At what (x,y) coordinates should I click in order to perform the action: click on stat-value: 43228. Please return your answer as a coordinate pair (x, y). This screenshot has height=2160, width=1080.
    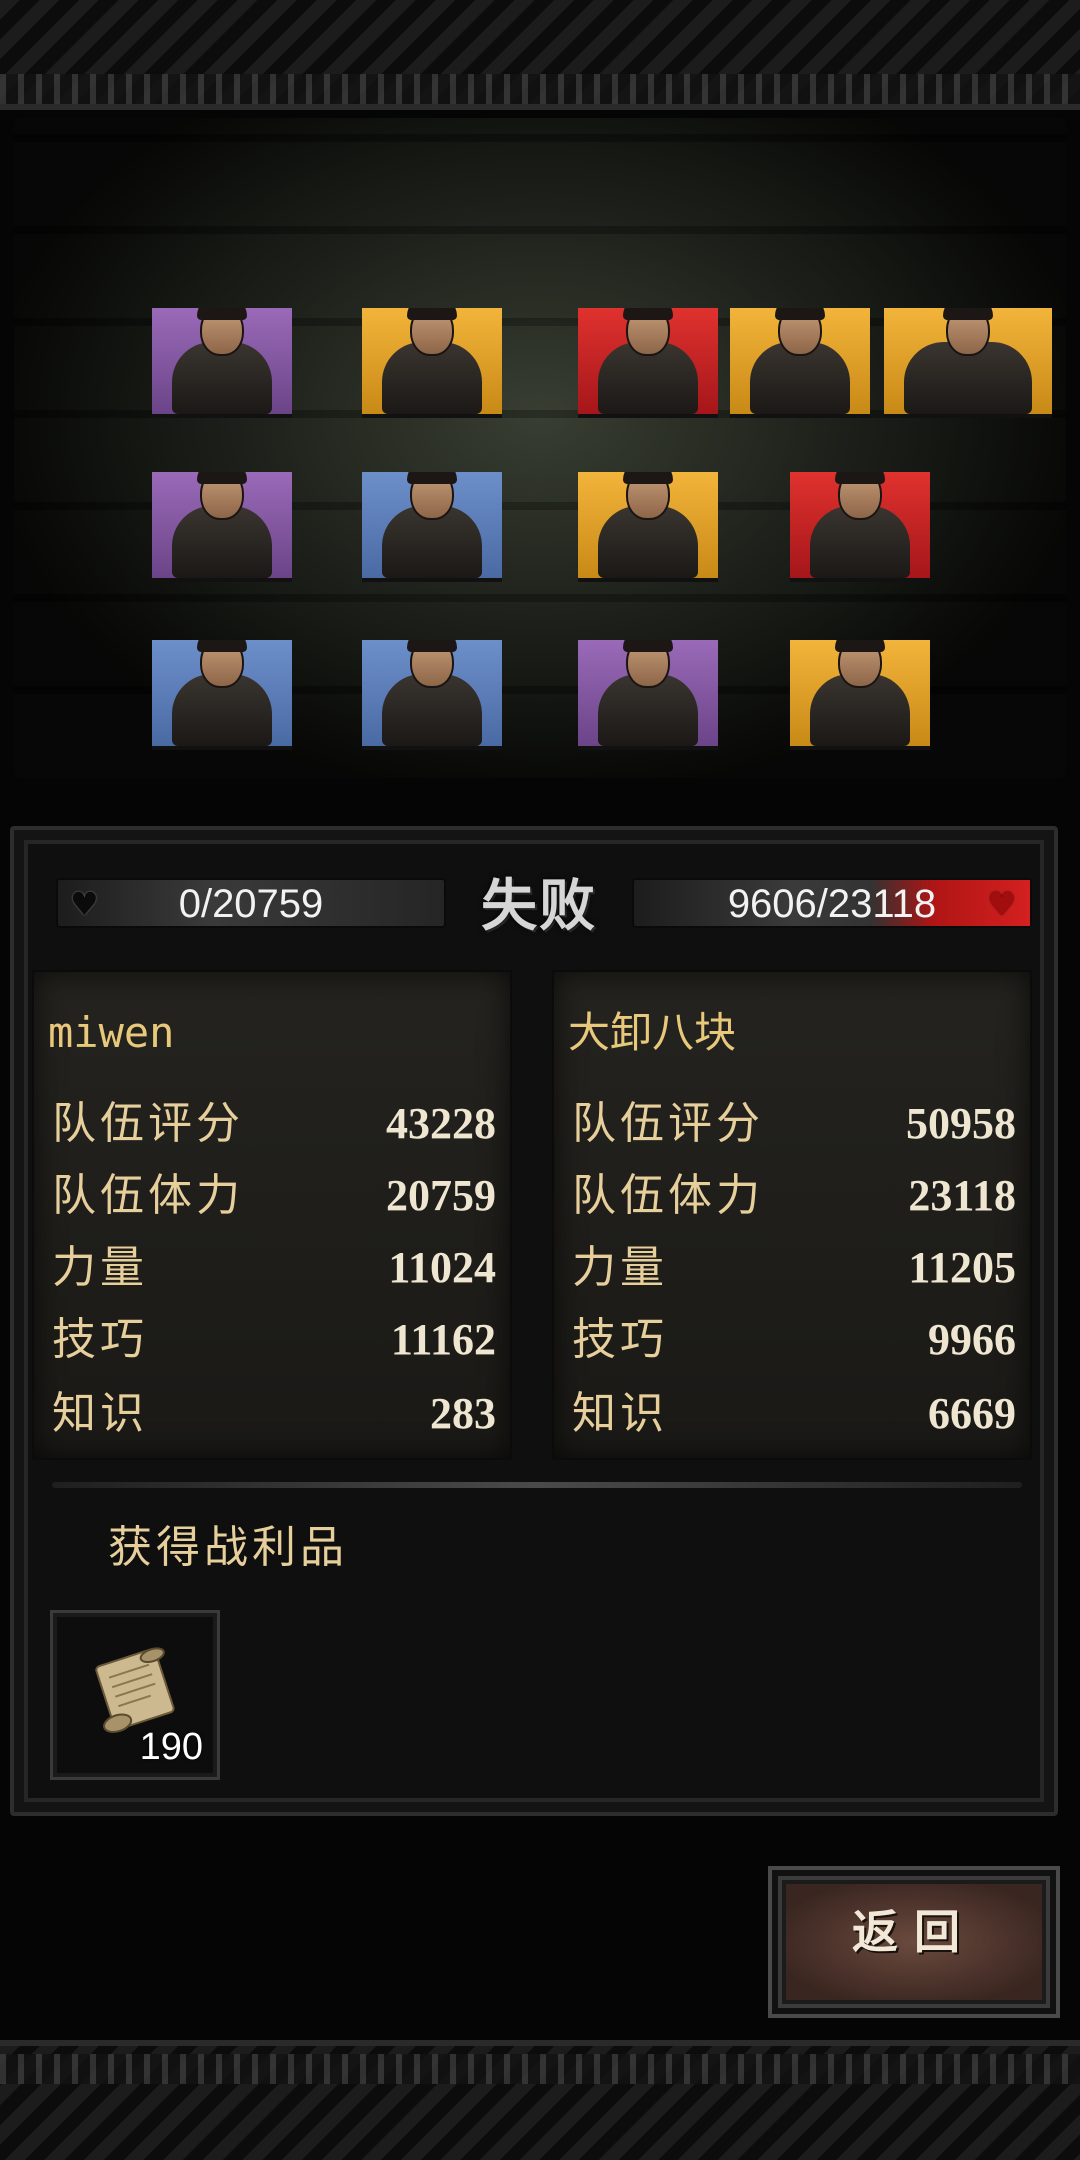
    Looking at the image, I should click on (441, 1123).